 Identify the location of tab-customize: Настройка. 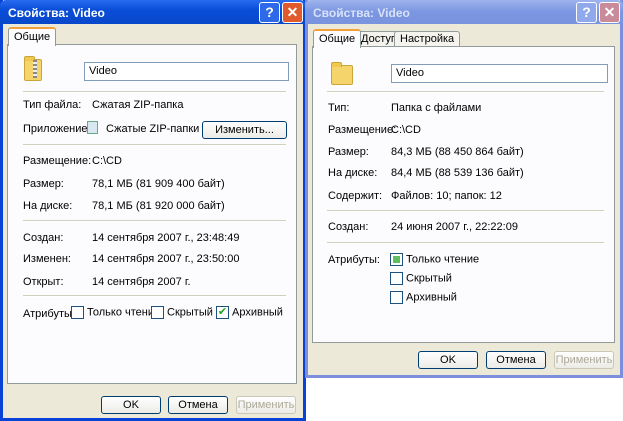
(427, 38).